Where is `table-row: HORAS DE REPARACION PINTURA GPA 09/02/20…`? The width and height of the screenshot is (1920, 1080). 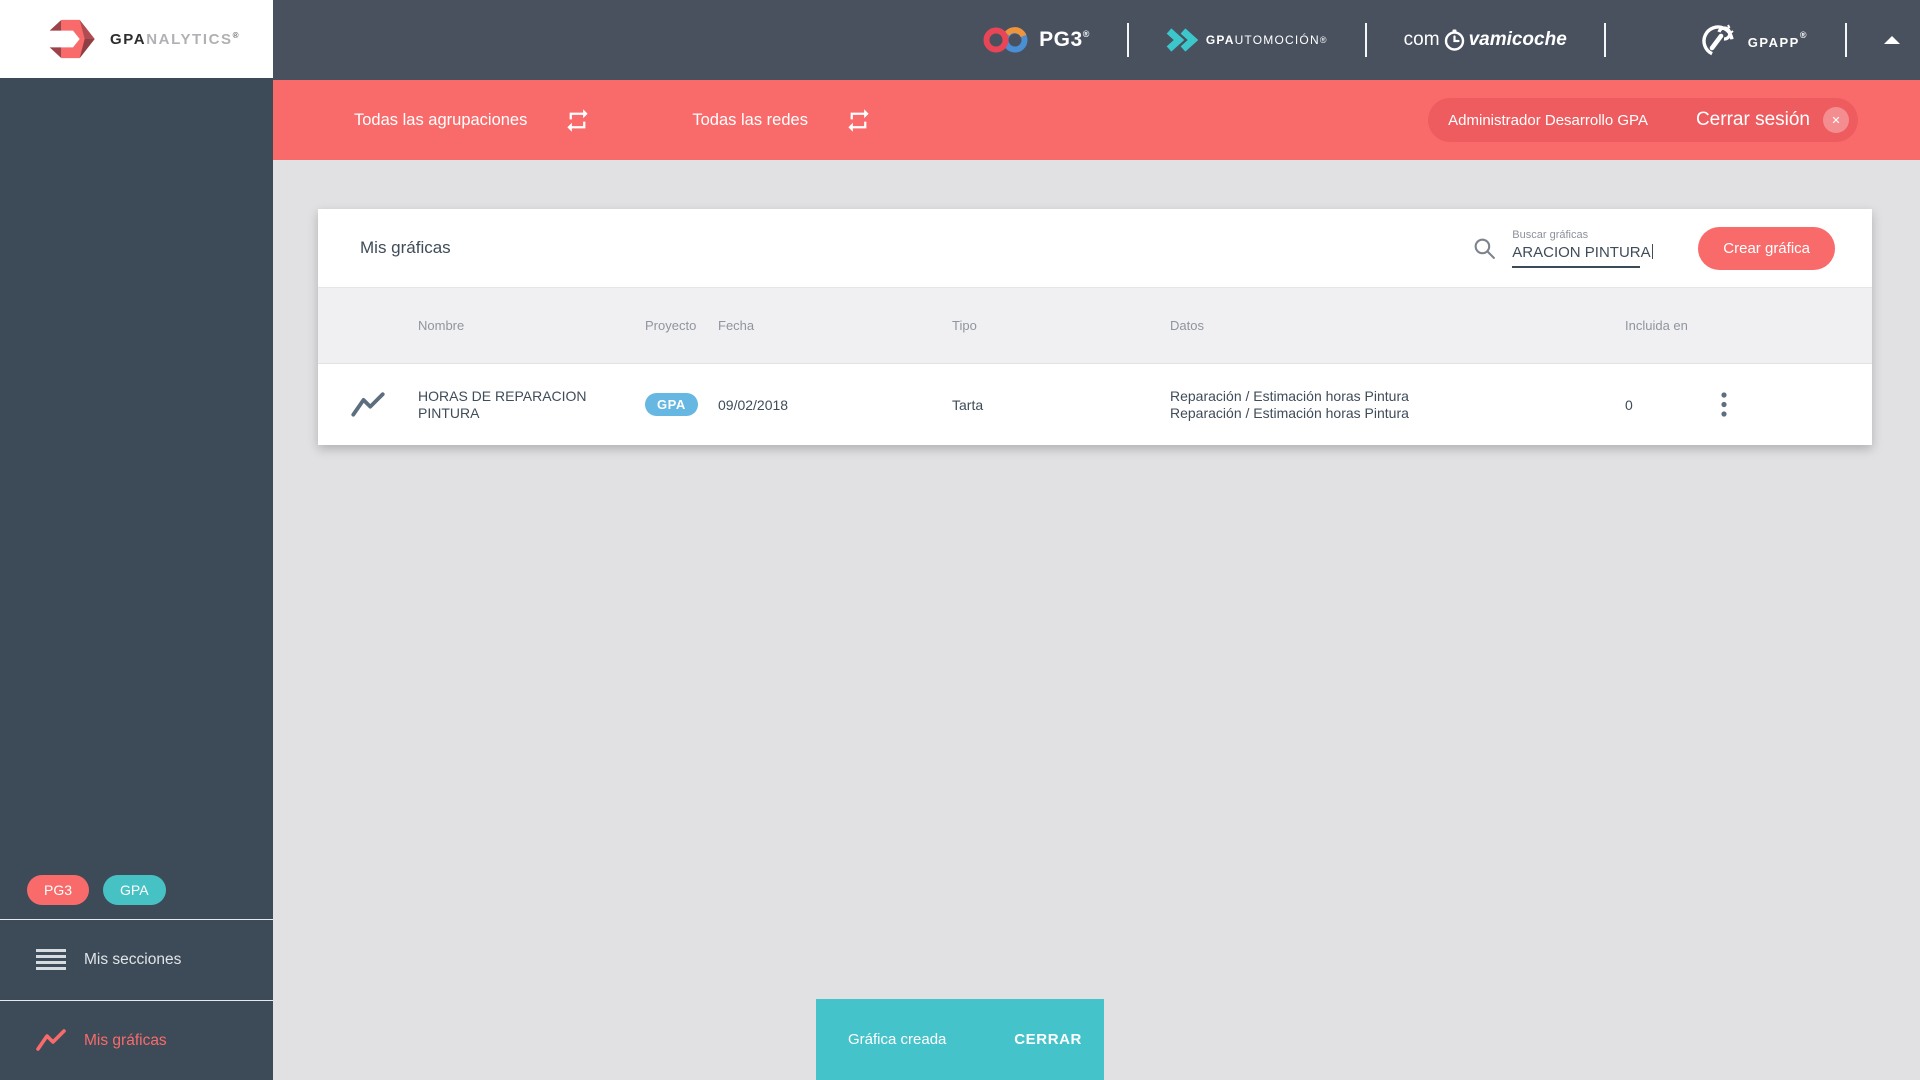
table-row: HORAS DE REPARACION PINTURA GPA 09/02/20… is located at coordinates (1095, 404).